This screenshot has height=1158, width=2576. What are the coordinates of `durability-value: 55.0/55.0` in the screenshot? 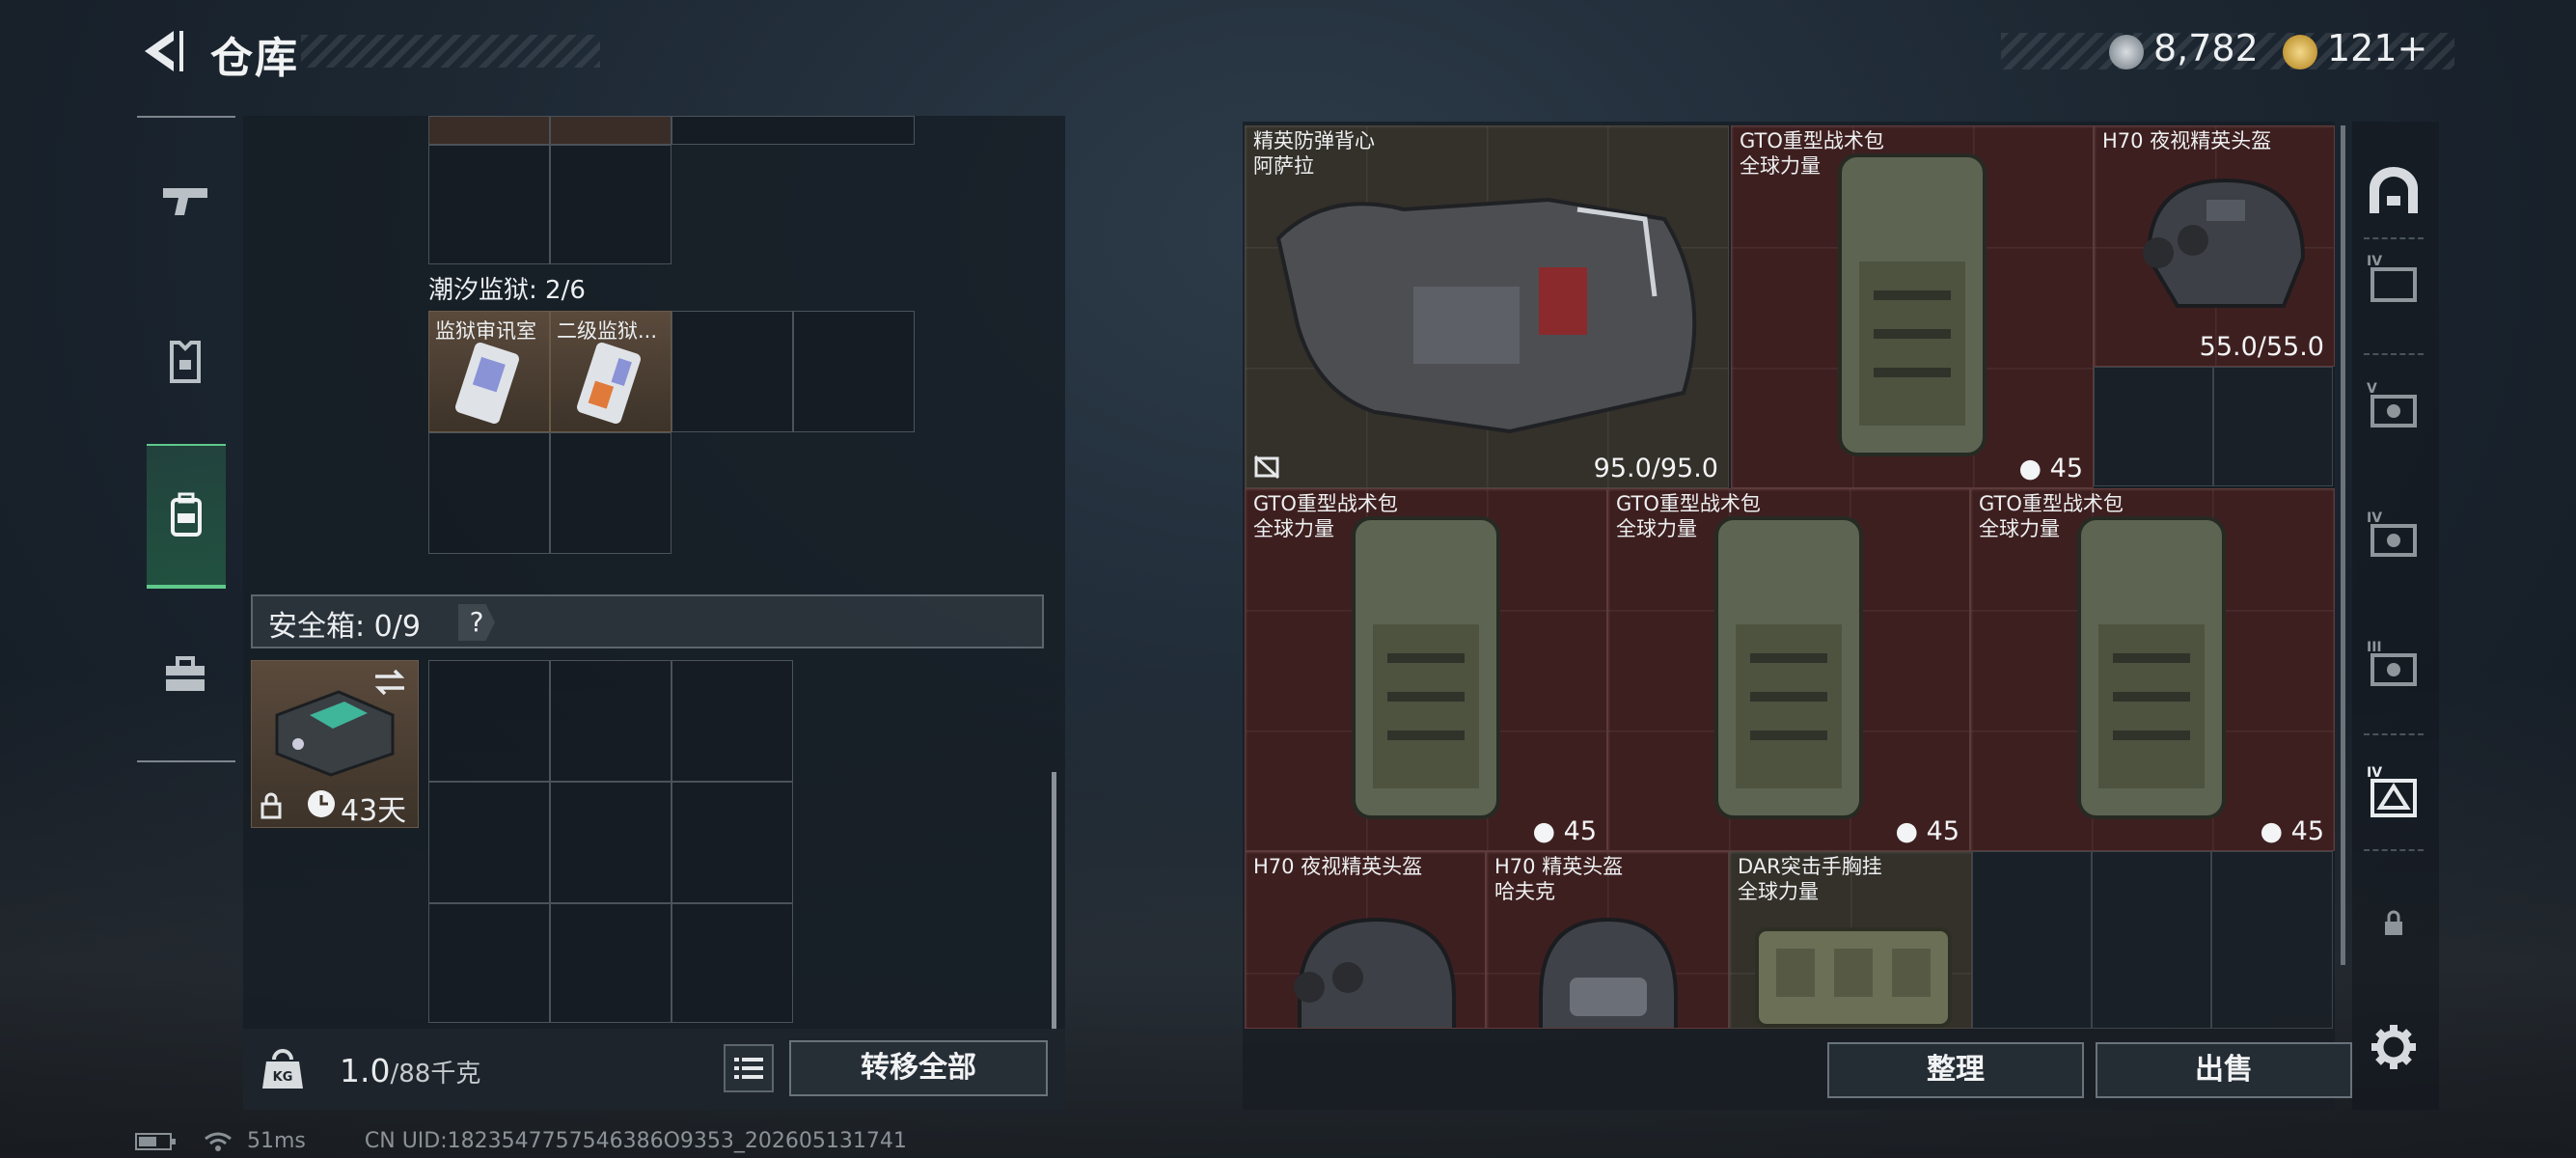 It's located at (2261, 347).